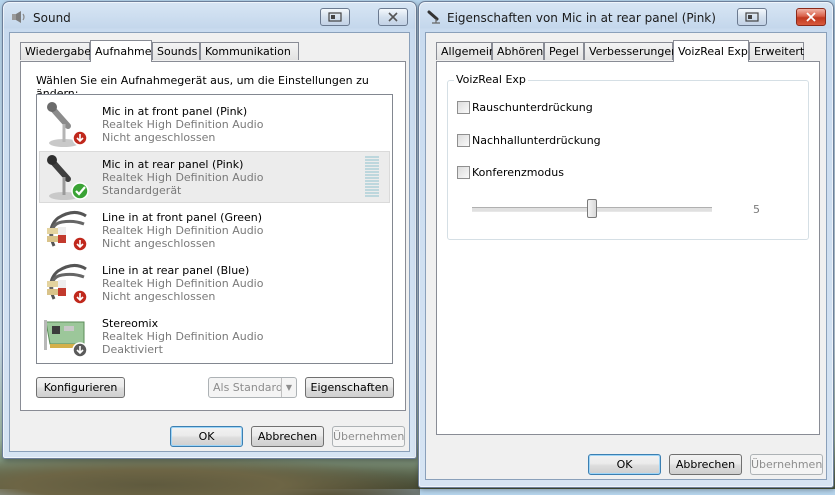 The width and height of the screenshot is (835, 495). I want to click on slider-thumb, so click(592, 208).